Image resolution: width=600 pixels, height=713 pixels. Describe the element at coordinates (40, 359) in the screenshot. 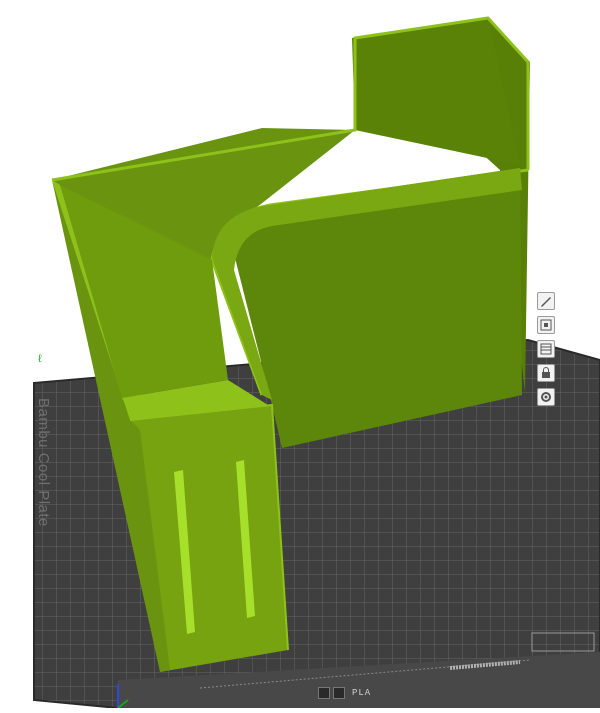

I see `pencil-marker: ℓ` at that location.